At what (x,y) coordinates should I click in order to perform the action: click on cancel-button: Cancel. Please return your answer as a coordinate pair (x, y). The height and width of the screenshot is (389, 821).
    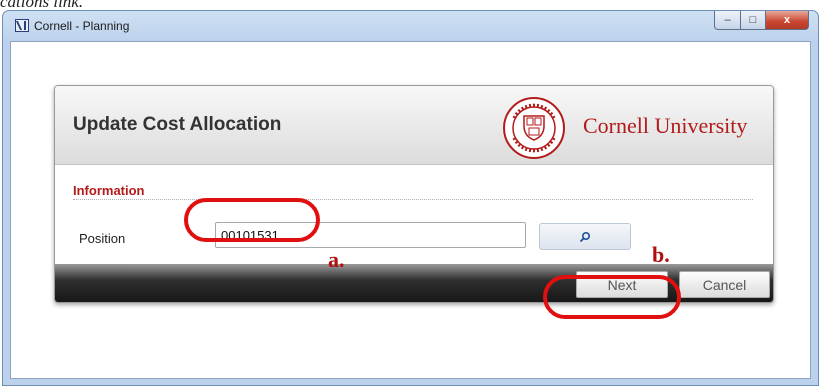
    Looking at the image, I should click on (724, 284).